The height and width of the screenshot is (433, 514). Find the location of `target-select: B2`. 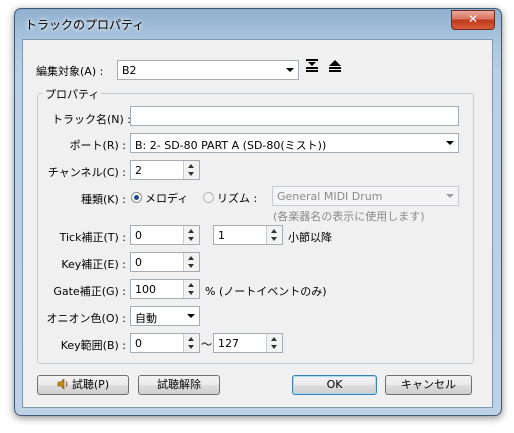

target-select: B2 is located at coordinates (208, 70).